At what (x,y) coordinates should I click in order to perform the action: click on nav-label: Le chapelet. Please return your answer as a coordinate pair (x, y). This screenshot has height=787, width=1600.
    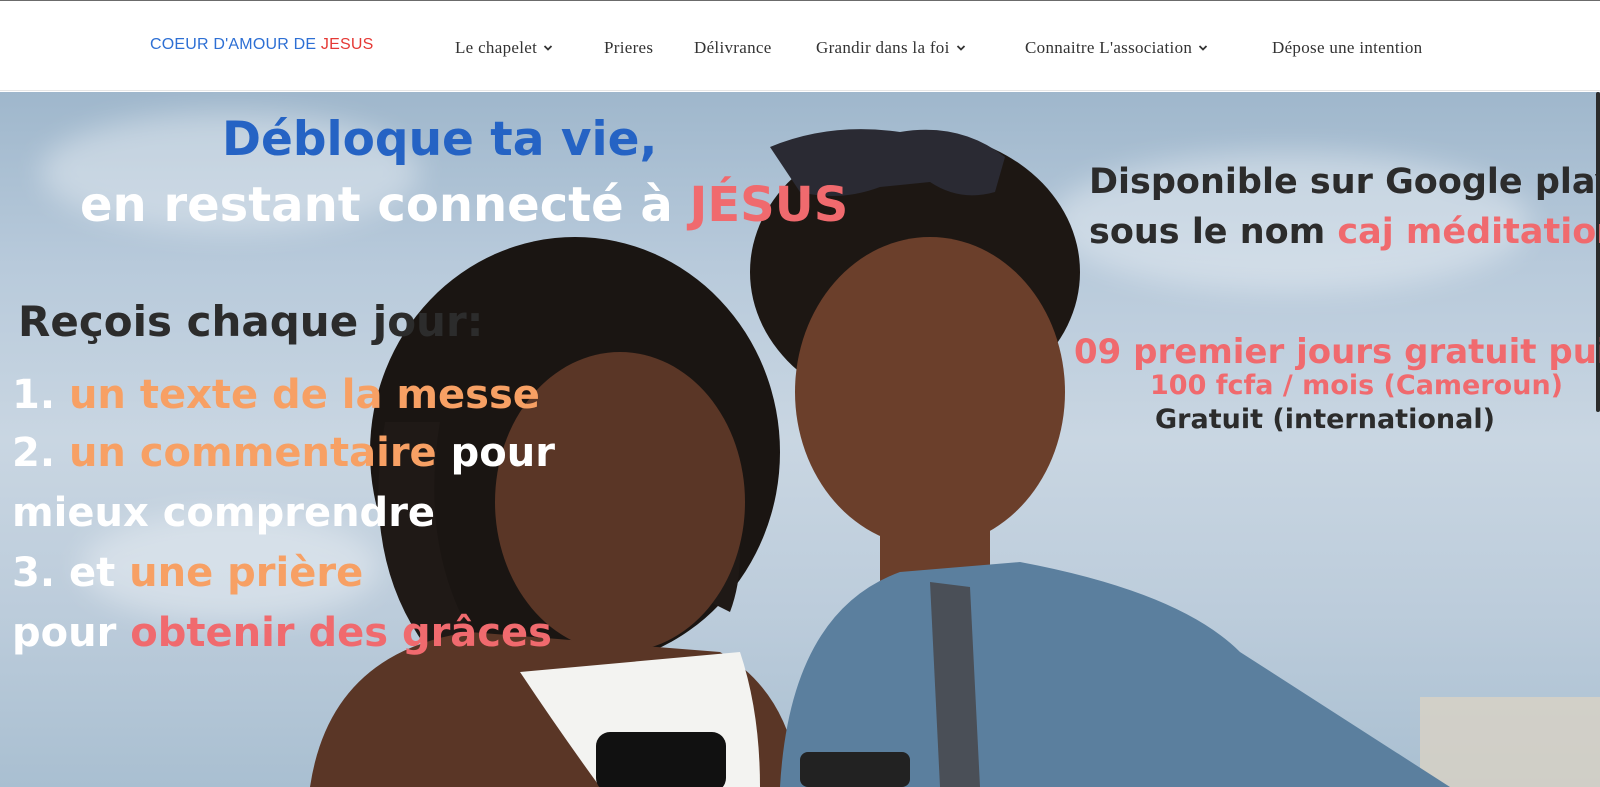
    Looking at the image, I should click on (496, 47).